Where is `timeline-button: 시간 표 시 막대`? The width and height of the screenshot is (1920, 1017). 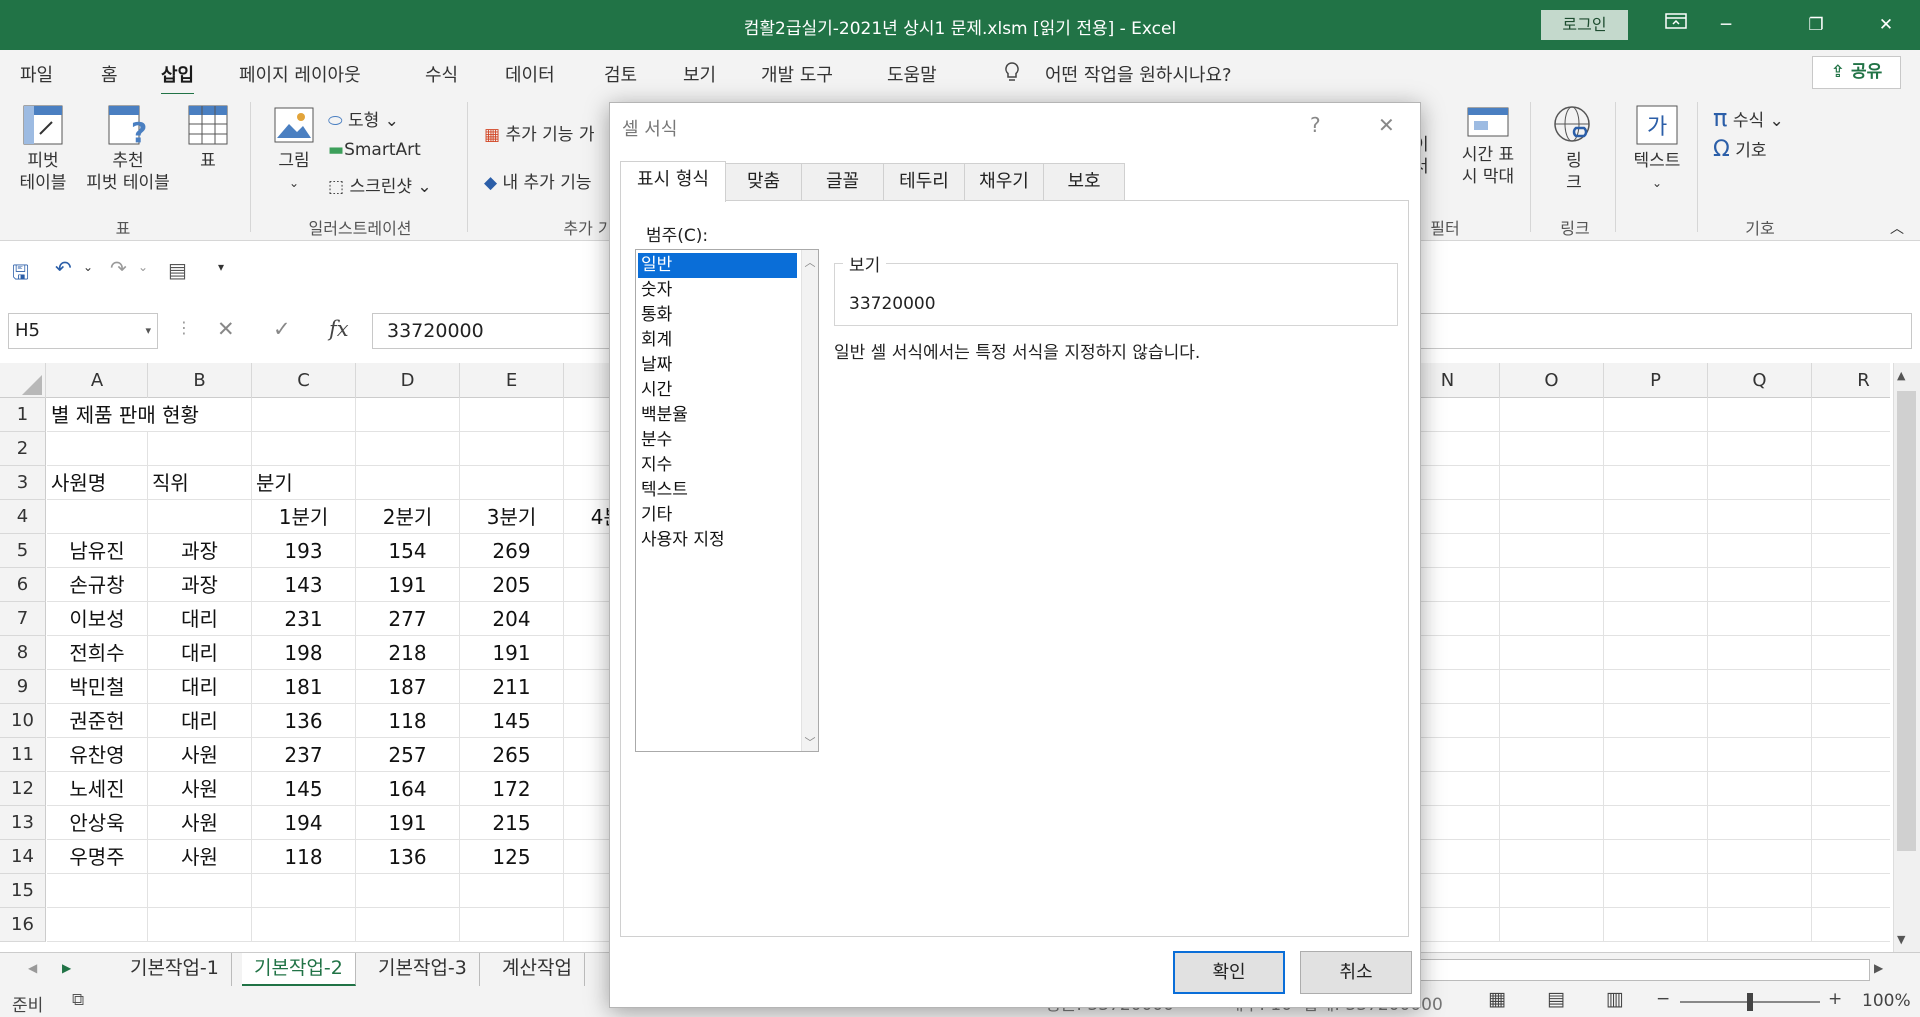
timeline-button: 시간 표 시 막대 is located at coordinates (1488, 146).